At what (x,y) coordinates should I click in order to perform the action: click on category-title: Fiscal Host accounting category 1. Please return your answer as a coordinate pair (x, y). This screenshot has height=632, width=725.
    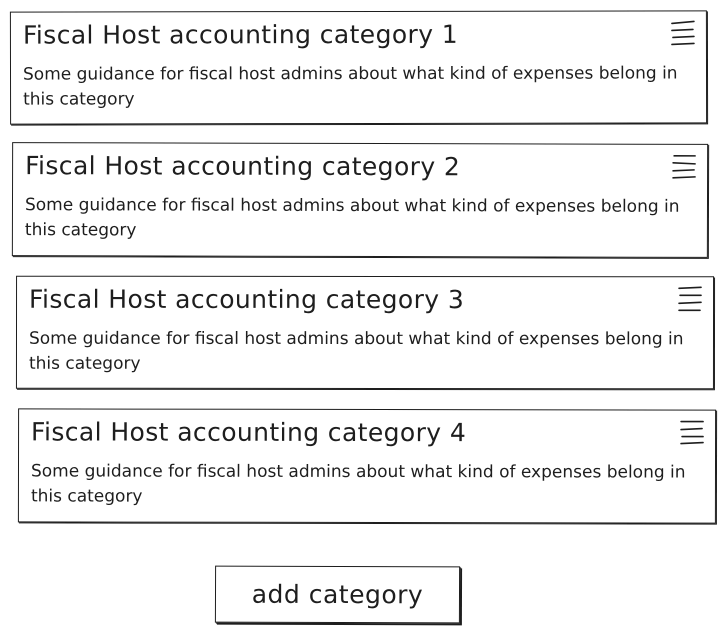
    Looking at the image, I should click on (240, 34).